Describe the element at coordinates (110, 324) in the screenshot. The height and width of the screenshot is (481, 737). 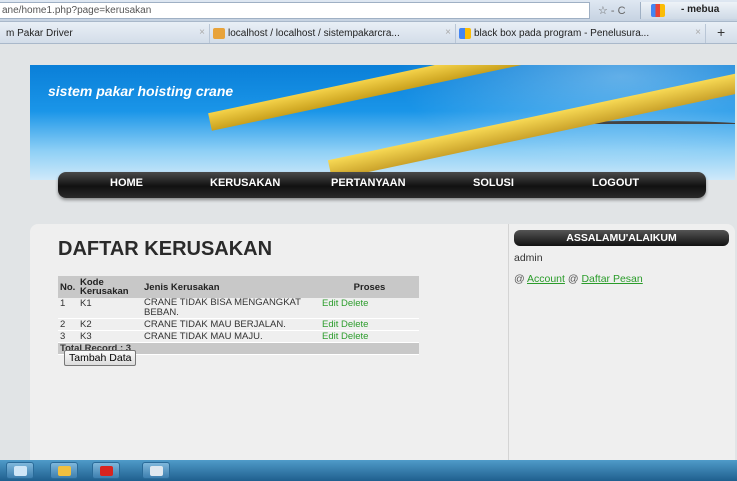
I see `cell-kode: K2` at that location.